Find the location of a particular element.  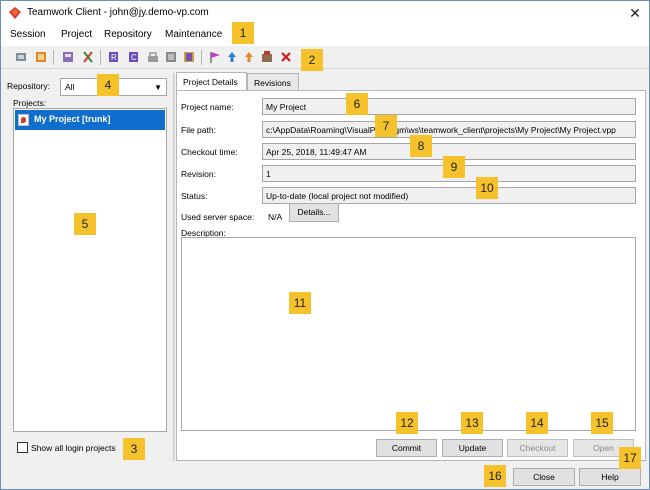

project-item-label: My Project [trunk] is located at coordinates (72, 119).